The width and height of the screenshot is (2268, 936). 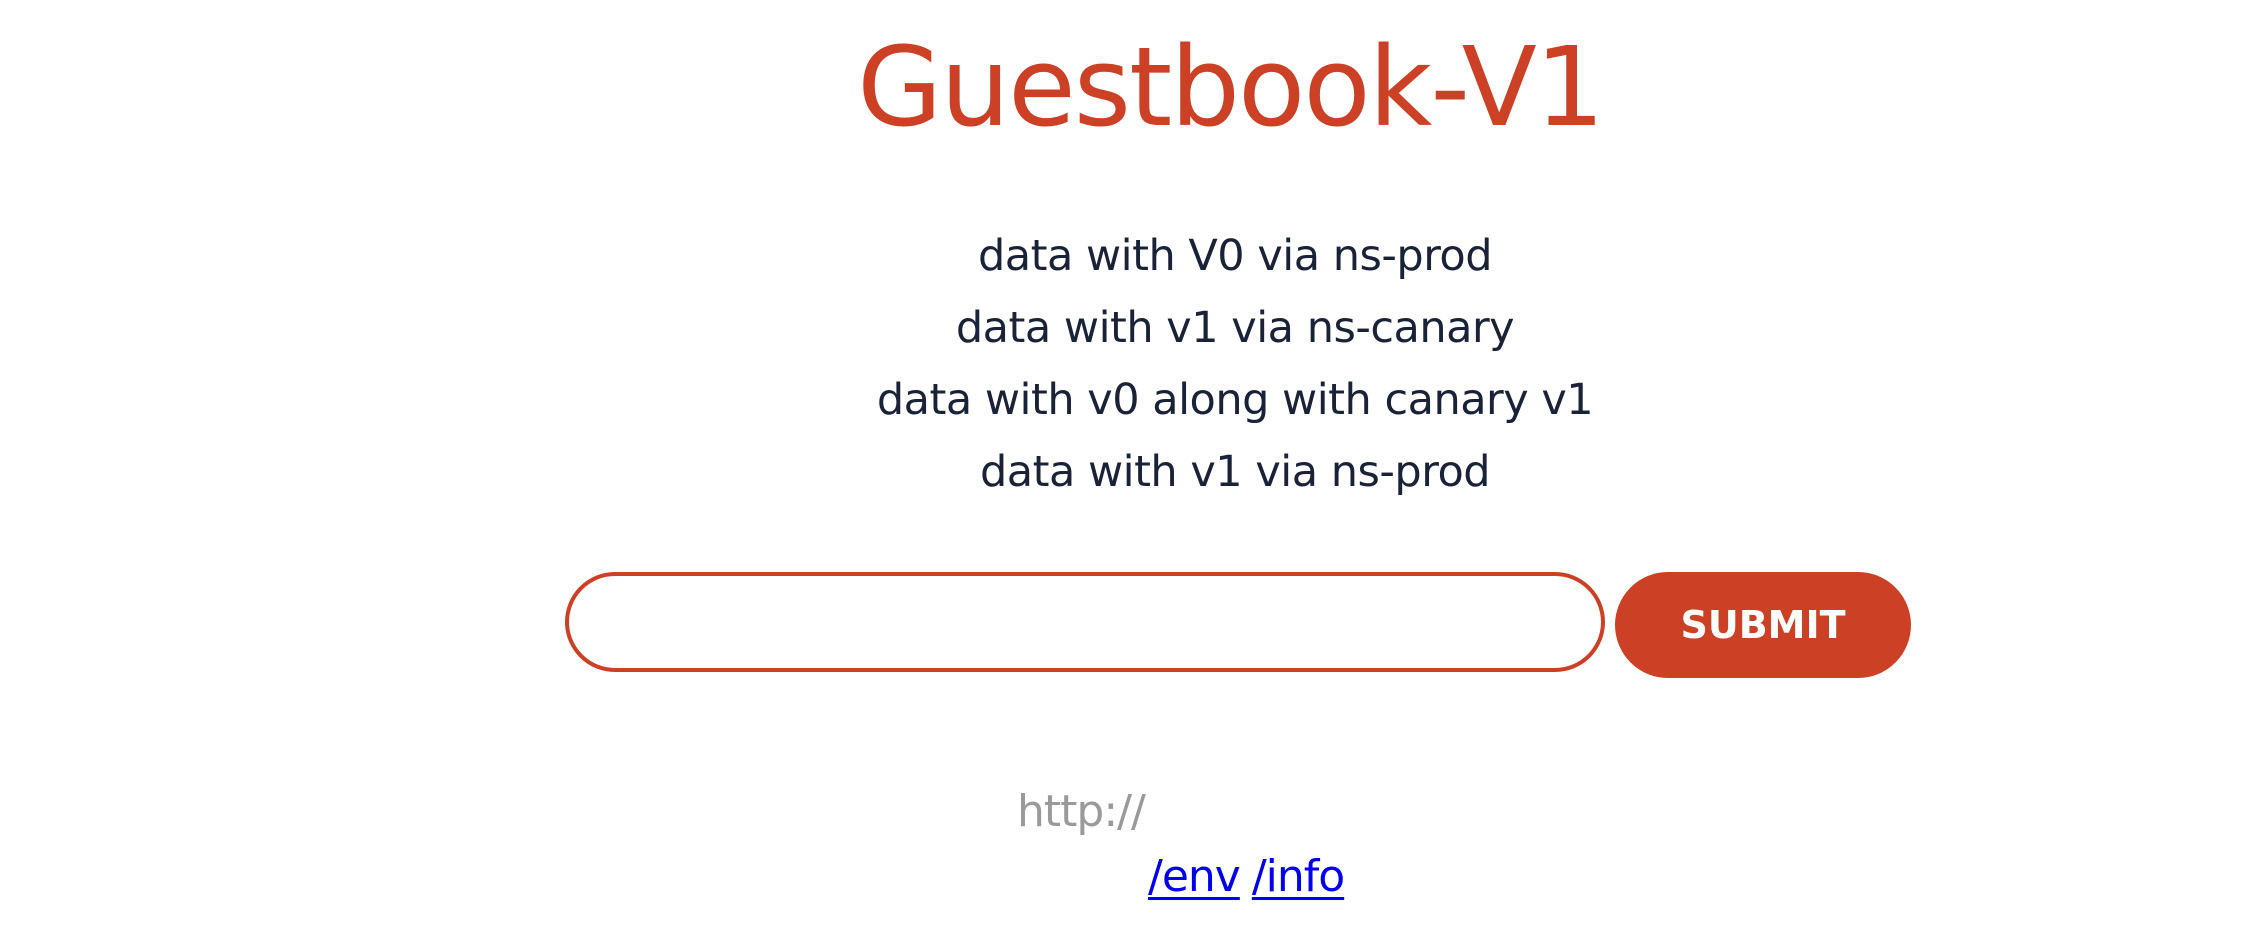 I want to click on host-address: http://, so click(x=1081, y=811).